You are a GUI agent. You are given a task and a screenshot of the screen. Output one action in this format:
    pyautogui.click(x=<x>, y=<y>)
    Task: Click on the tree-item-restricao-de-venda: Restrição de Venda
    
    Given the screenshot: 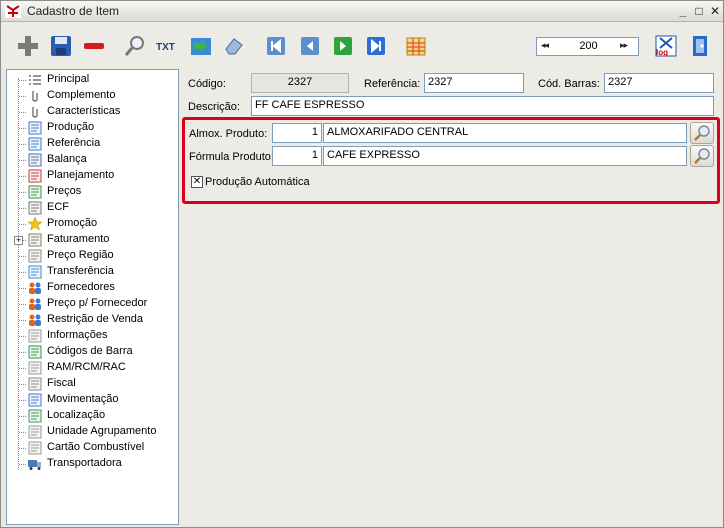 What is the action you would take?
    pyautogui.click(x=92, y=320)
    